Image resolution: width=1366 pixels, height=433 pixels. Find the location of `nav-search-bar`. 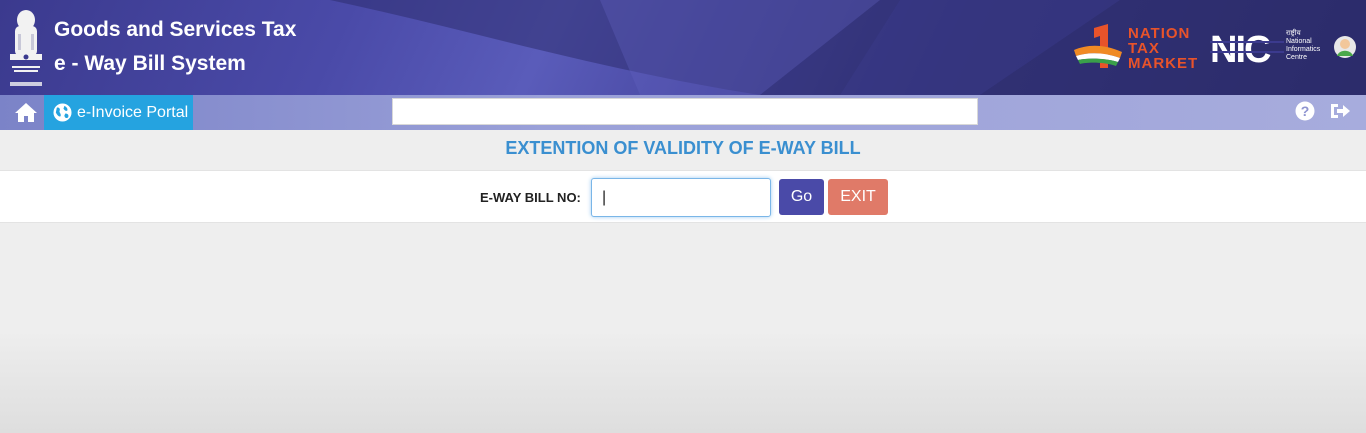

nav-search-bar is located at coordinates (685, 111).